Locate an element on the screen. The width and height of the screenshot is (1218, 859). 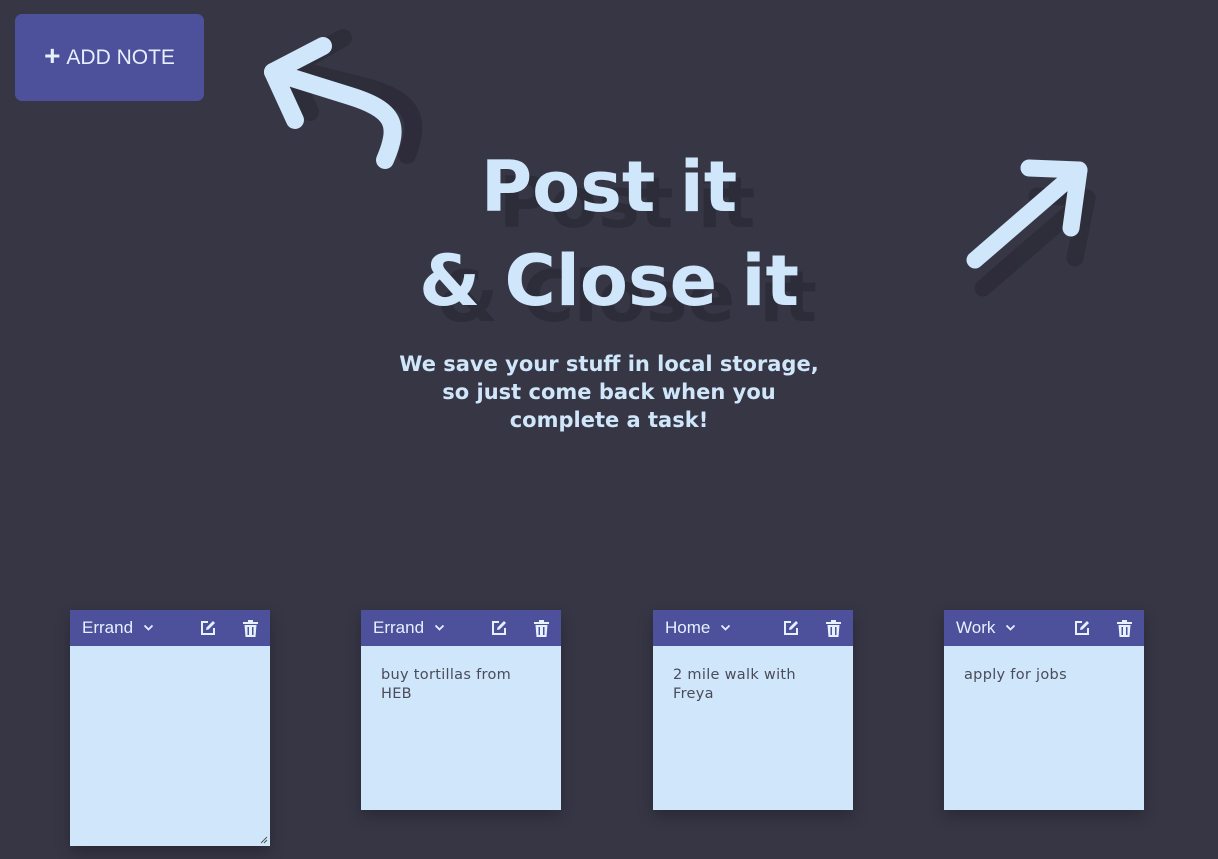
category-label: Home is located at coordinates (688, 627).